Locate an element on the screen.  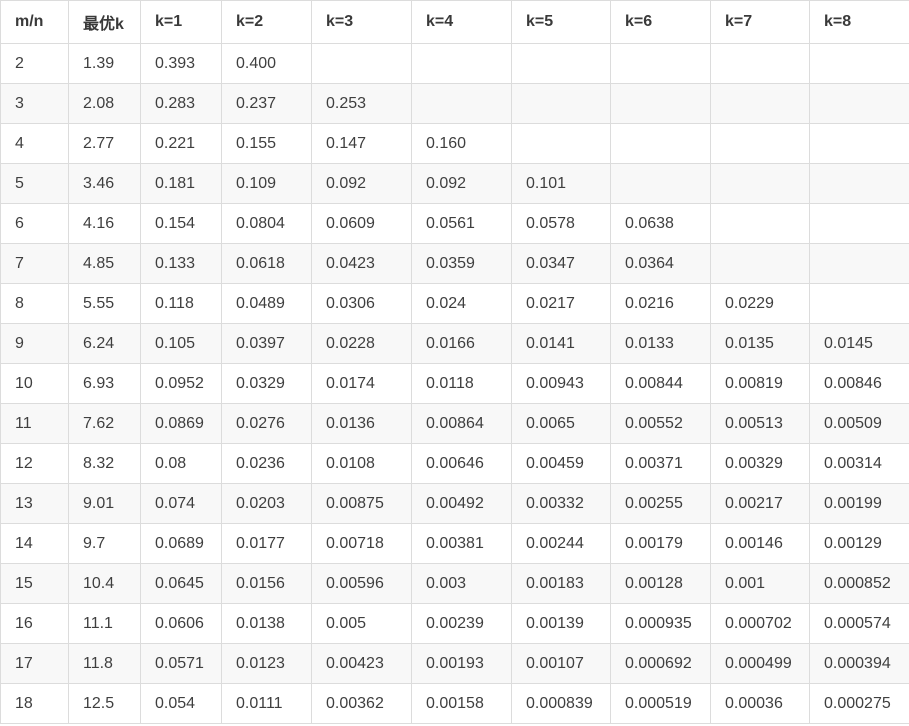
table-cell: 6.24 is located at coordinates (104, 343).